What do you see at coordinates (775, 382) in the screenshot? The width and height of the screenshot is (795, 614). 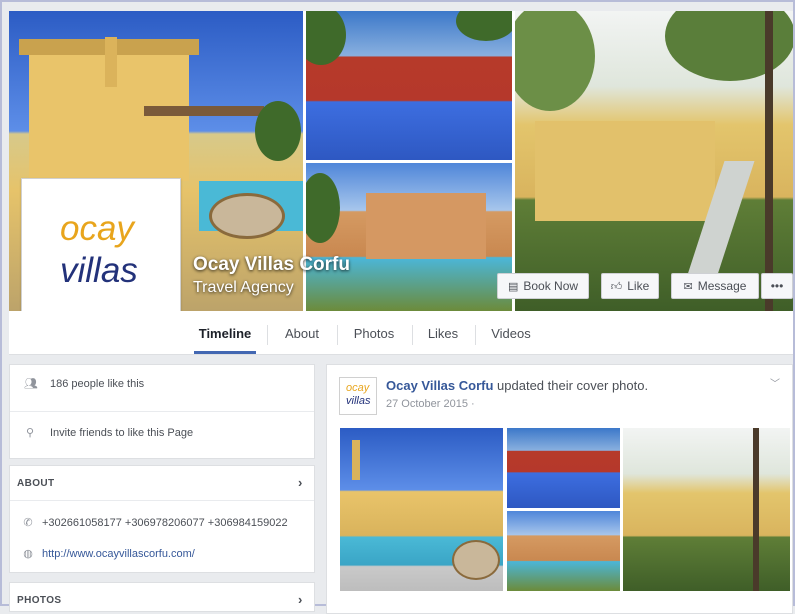 I see `chevron-down-icon: ﹀` at bounding box center [775, 382].